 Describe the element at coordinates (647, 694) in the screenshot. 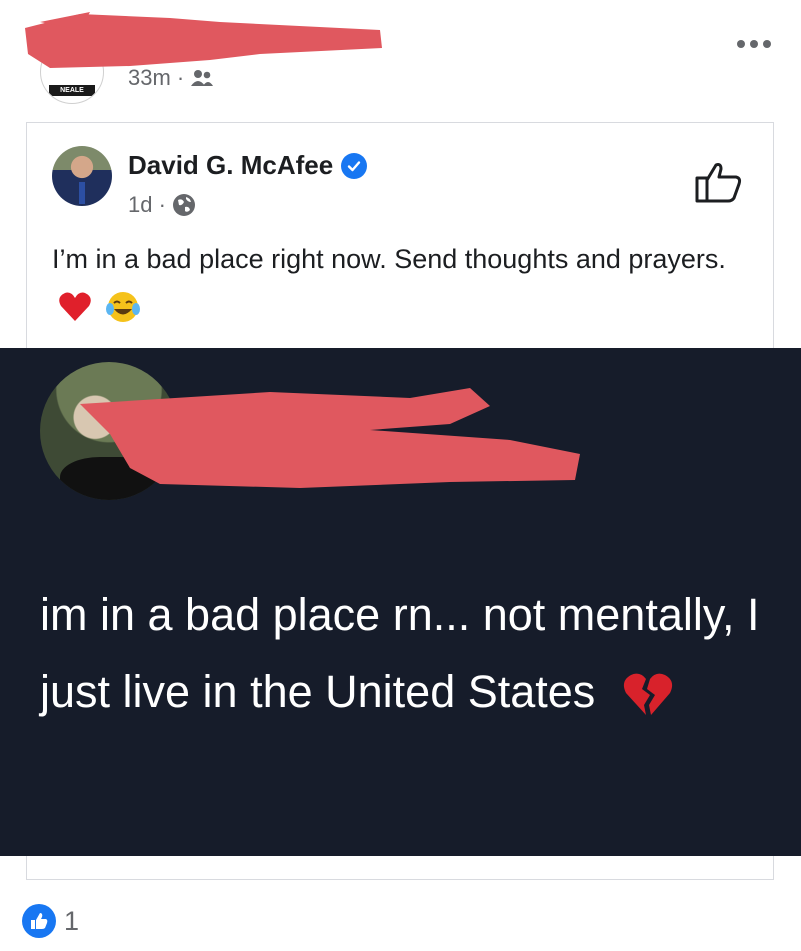

I see `broken-heart-emoji` at that location.